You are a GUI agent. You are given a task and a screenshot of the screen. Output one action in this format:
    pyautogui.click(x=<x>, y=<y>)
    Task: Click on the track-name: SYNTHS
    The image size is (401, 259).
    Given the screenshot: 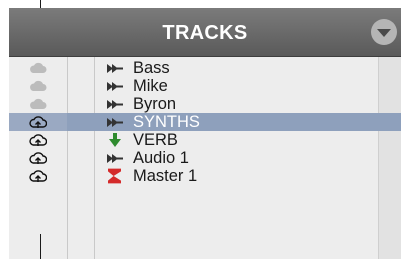 What is the action you would take?
    pyautogui.click(x=166, y=122)
    